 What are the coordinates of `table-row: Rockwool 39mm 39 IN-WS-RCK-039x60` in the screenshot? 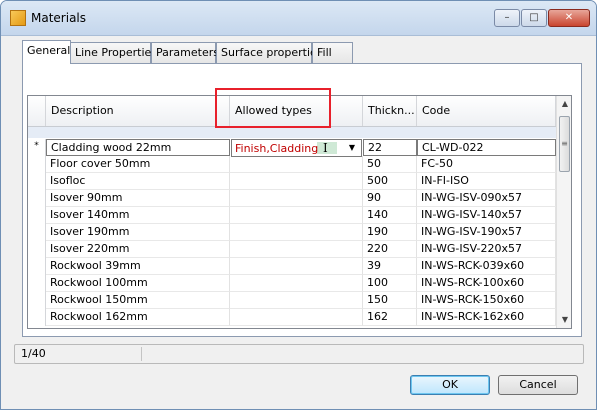 It's located at (292, 266).